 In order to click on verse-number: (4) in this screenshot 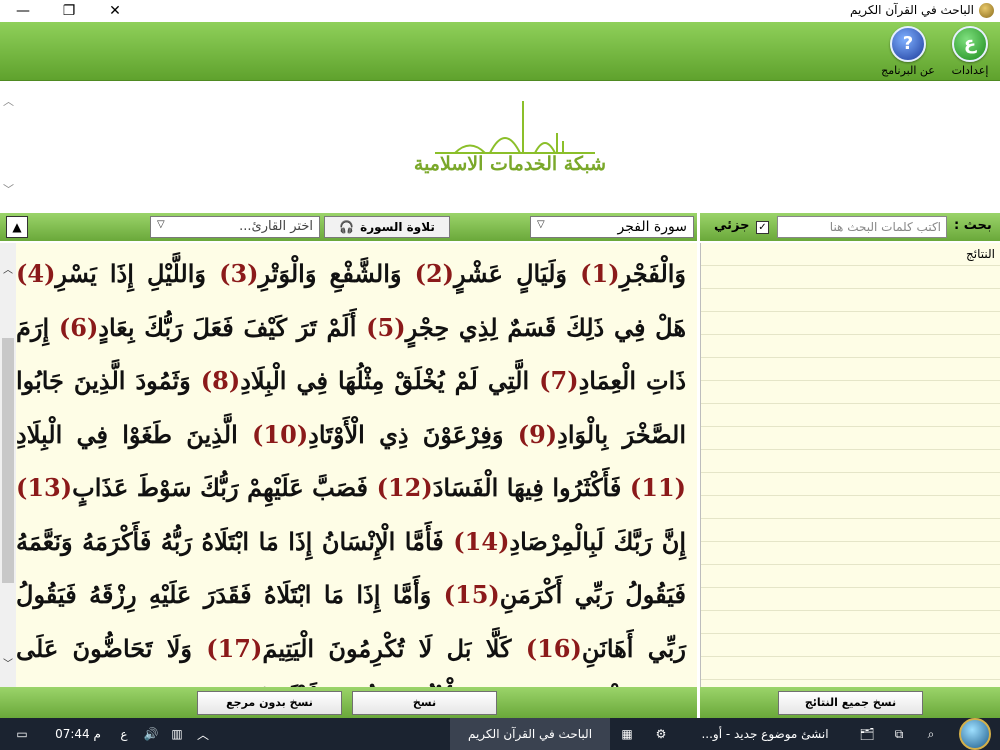, I will do `click(36, 273)`.